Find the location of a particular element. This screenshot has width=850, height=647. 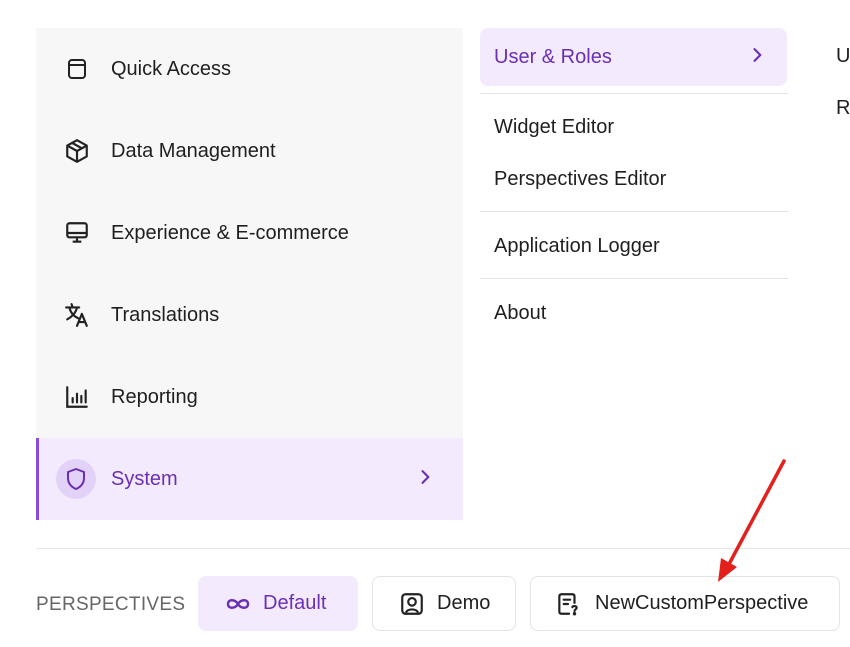

translate-icon is located at coordinates (77, 315).